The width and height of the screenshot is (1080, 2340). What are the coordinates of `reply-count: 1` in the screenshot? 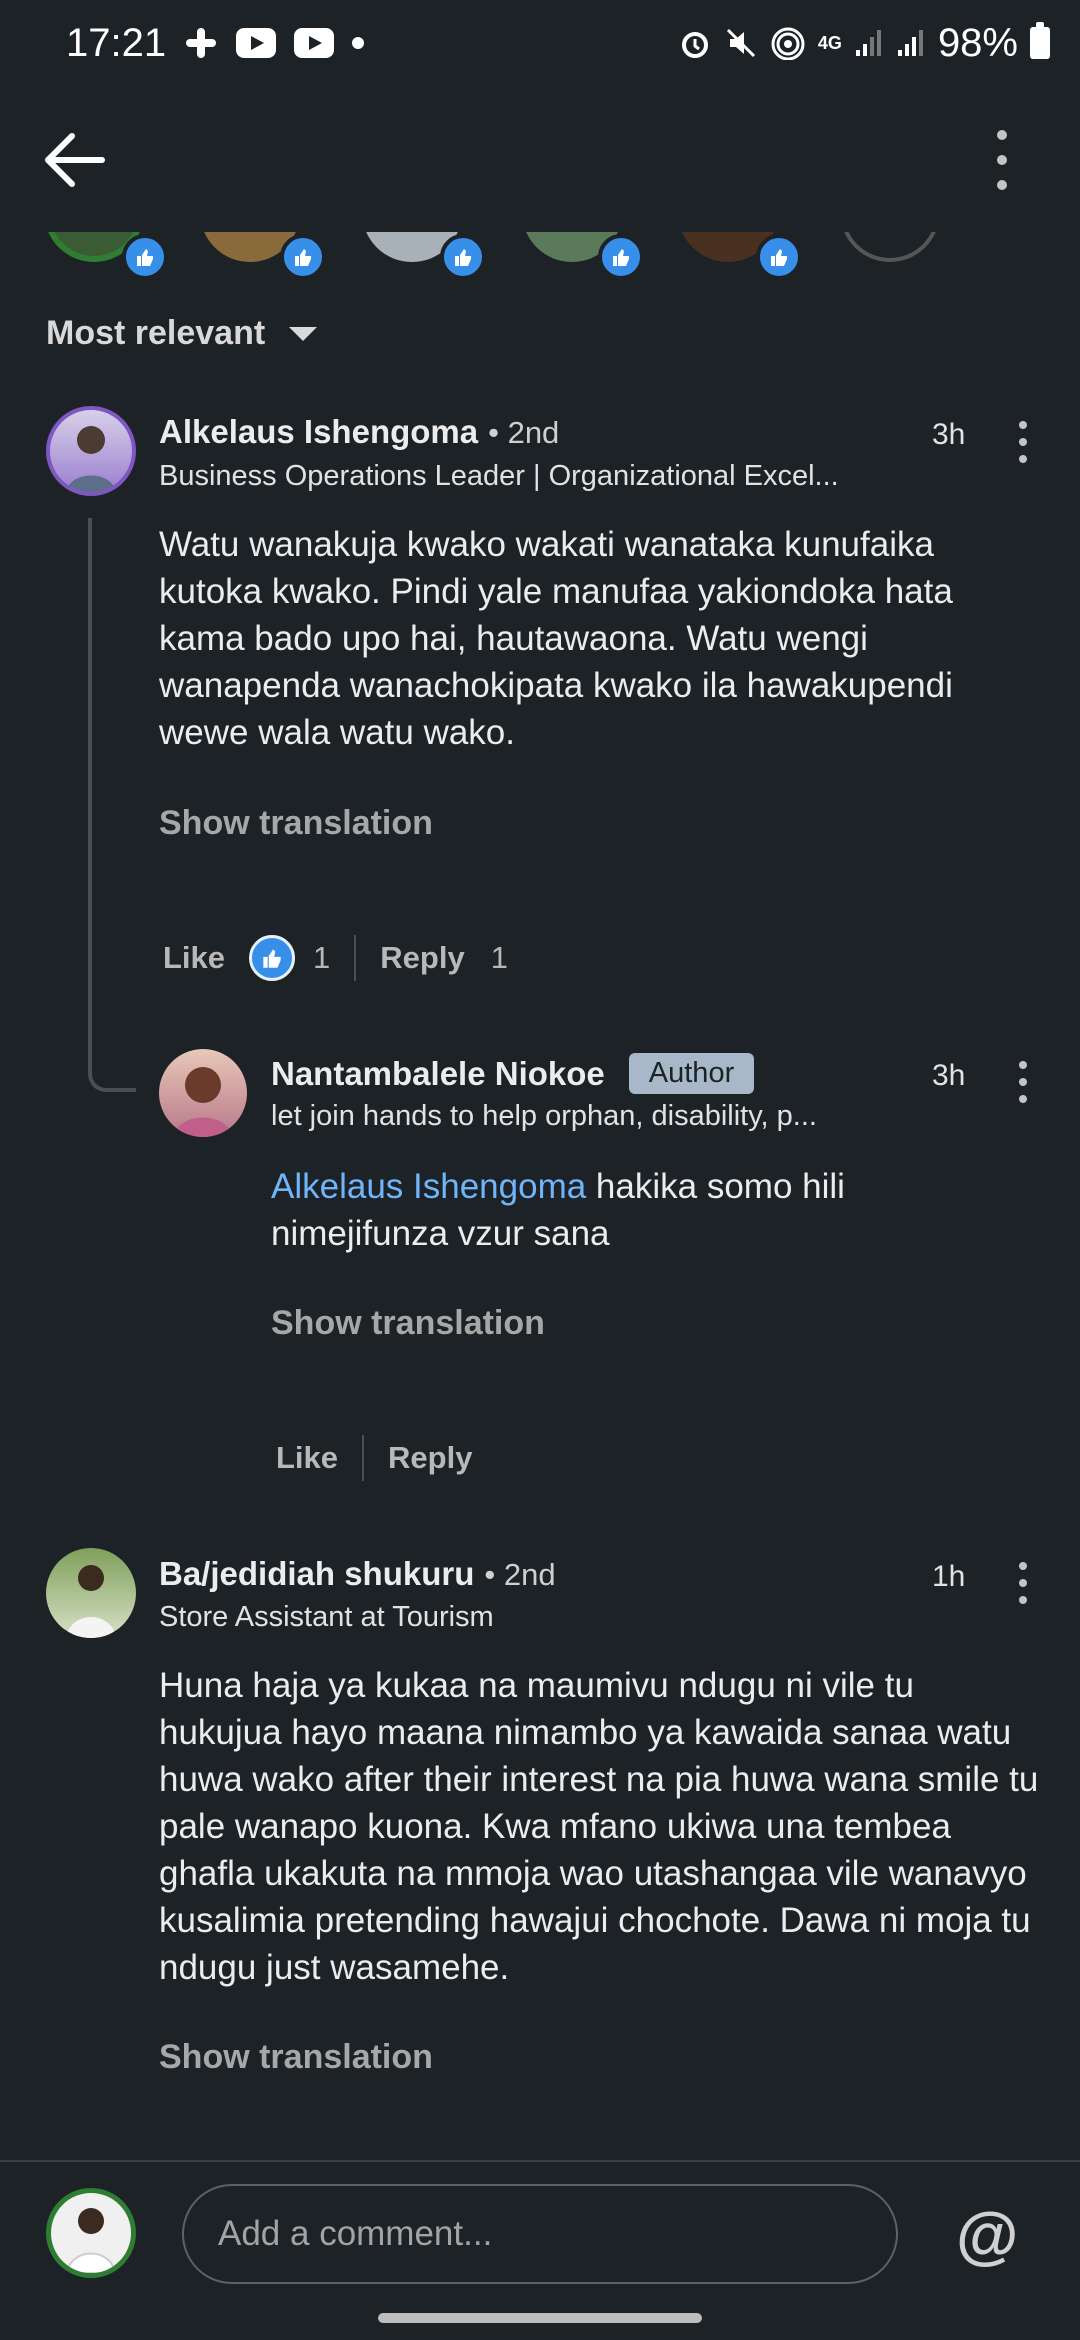 It's located at (499, 958).